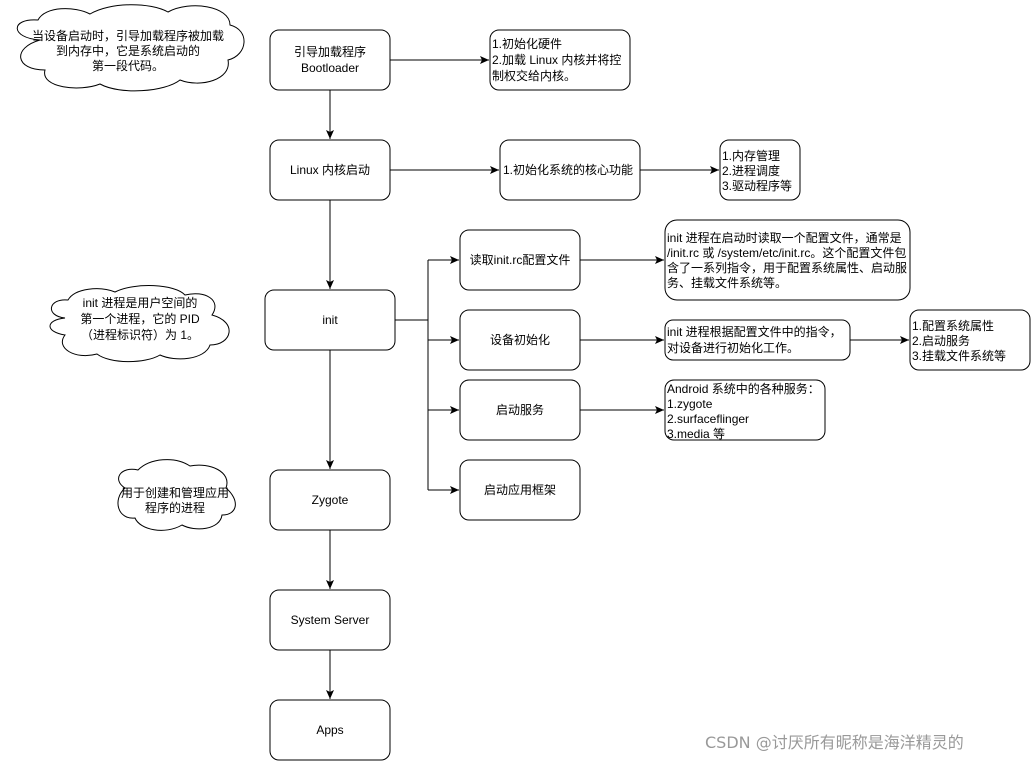 This screenshot has width=1031, height=761. I want to click on init-node: init, so click(330, 320).